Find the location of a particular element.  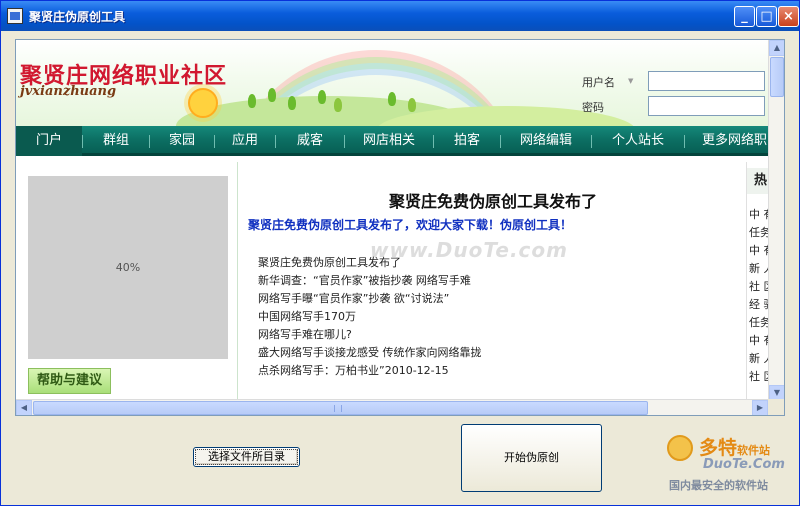

password-label: 密码 is located at coordinates (593, 107).